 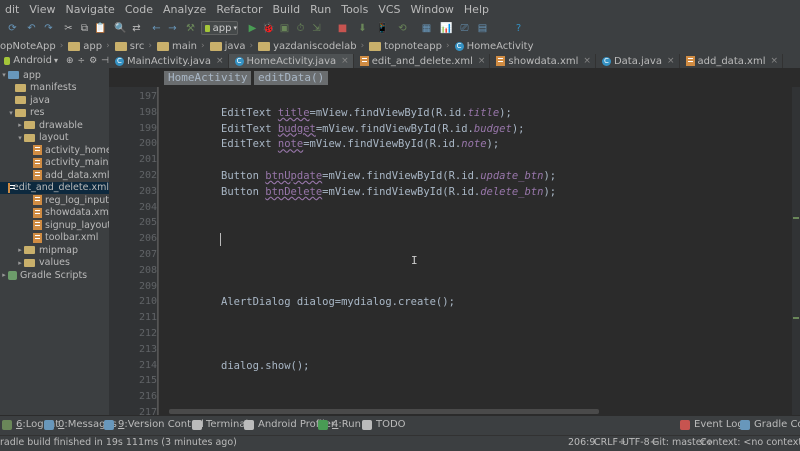 What do you see at coordinates (48, 28) in the screenshot?
I see `redo-icon: ↷` at bounding box center [48, 28].